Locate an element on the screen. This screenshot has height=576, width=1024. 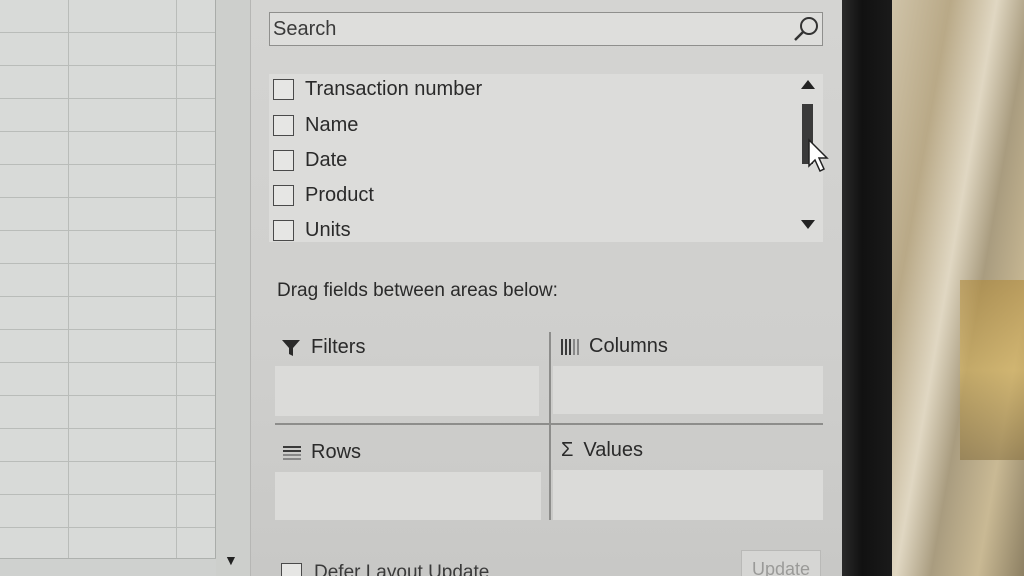
columns-area-title: Columns is located at coordinates (614, 346).